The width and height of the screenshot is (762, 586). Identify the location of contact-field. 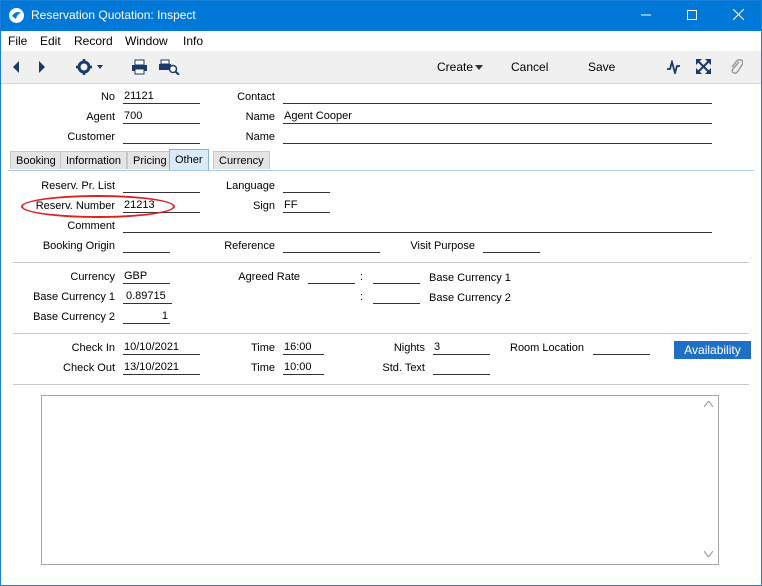
(497, 97).